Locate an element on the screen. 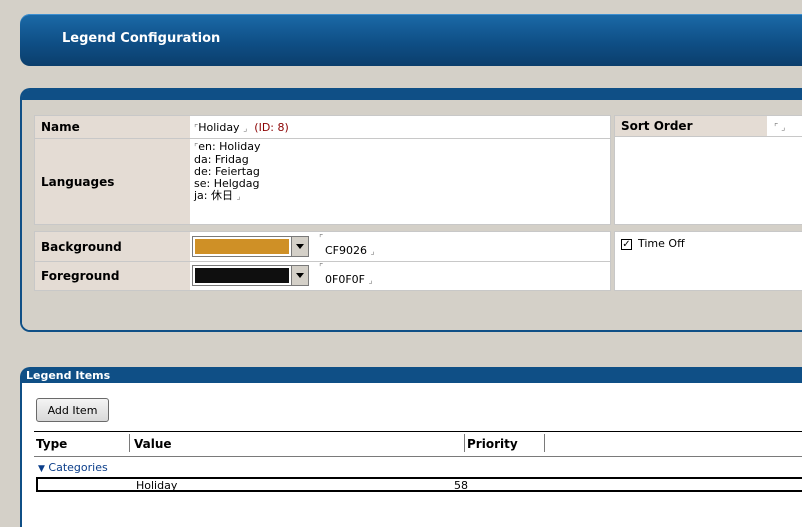 The width and height of the screenshot is (802, 527). foreground-hex-field: ⌜ 0F0F0F ⌟ is located at coordinates (344, 275).